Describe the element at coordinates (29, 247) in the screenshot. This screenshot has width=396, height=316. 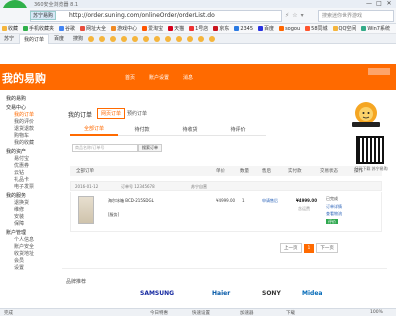
I see `sidebar-item: 账户安全` at that location.